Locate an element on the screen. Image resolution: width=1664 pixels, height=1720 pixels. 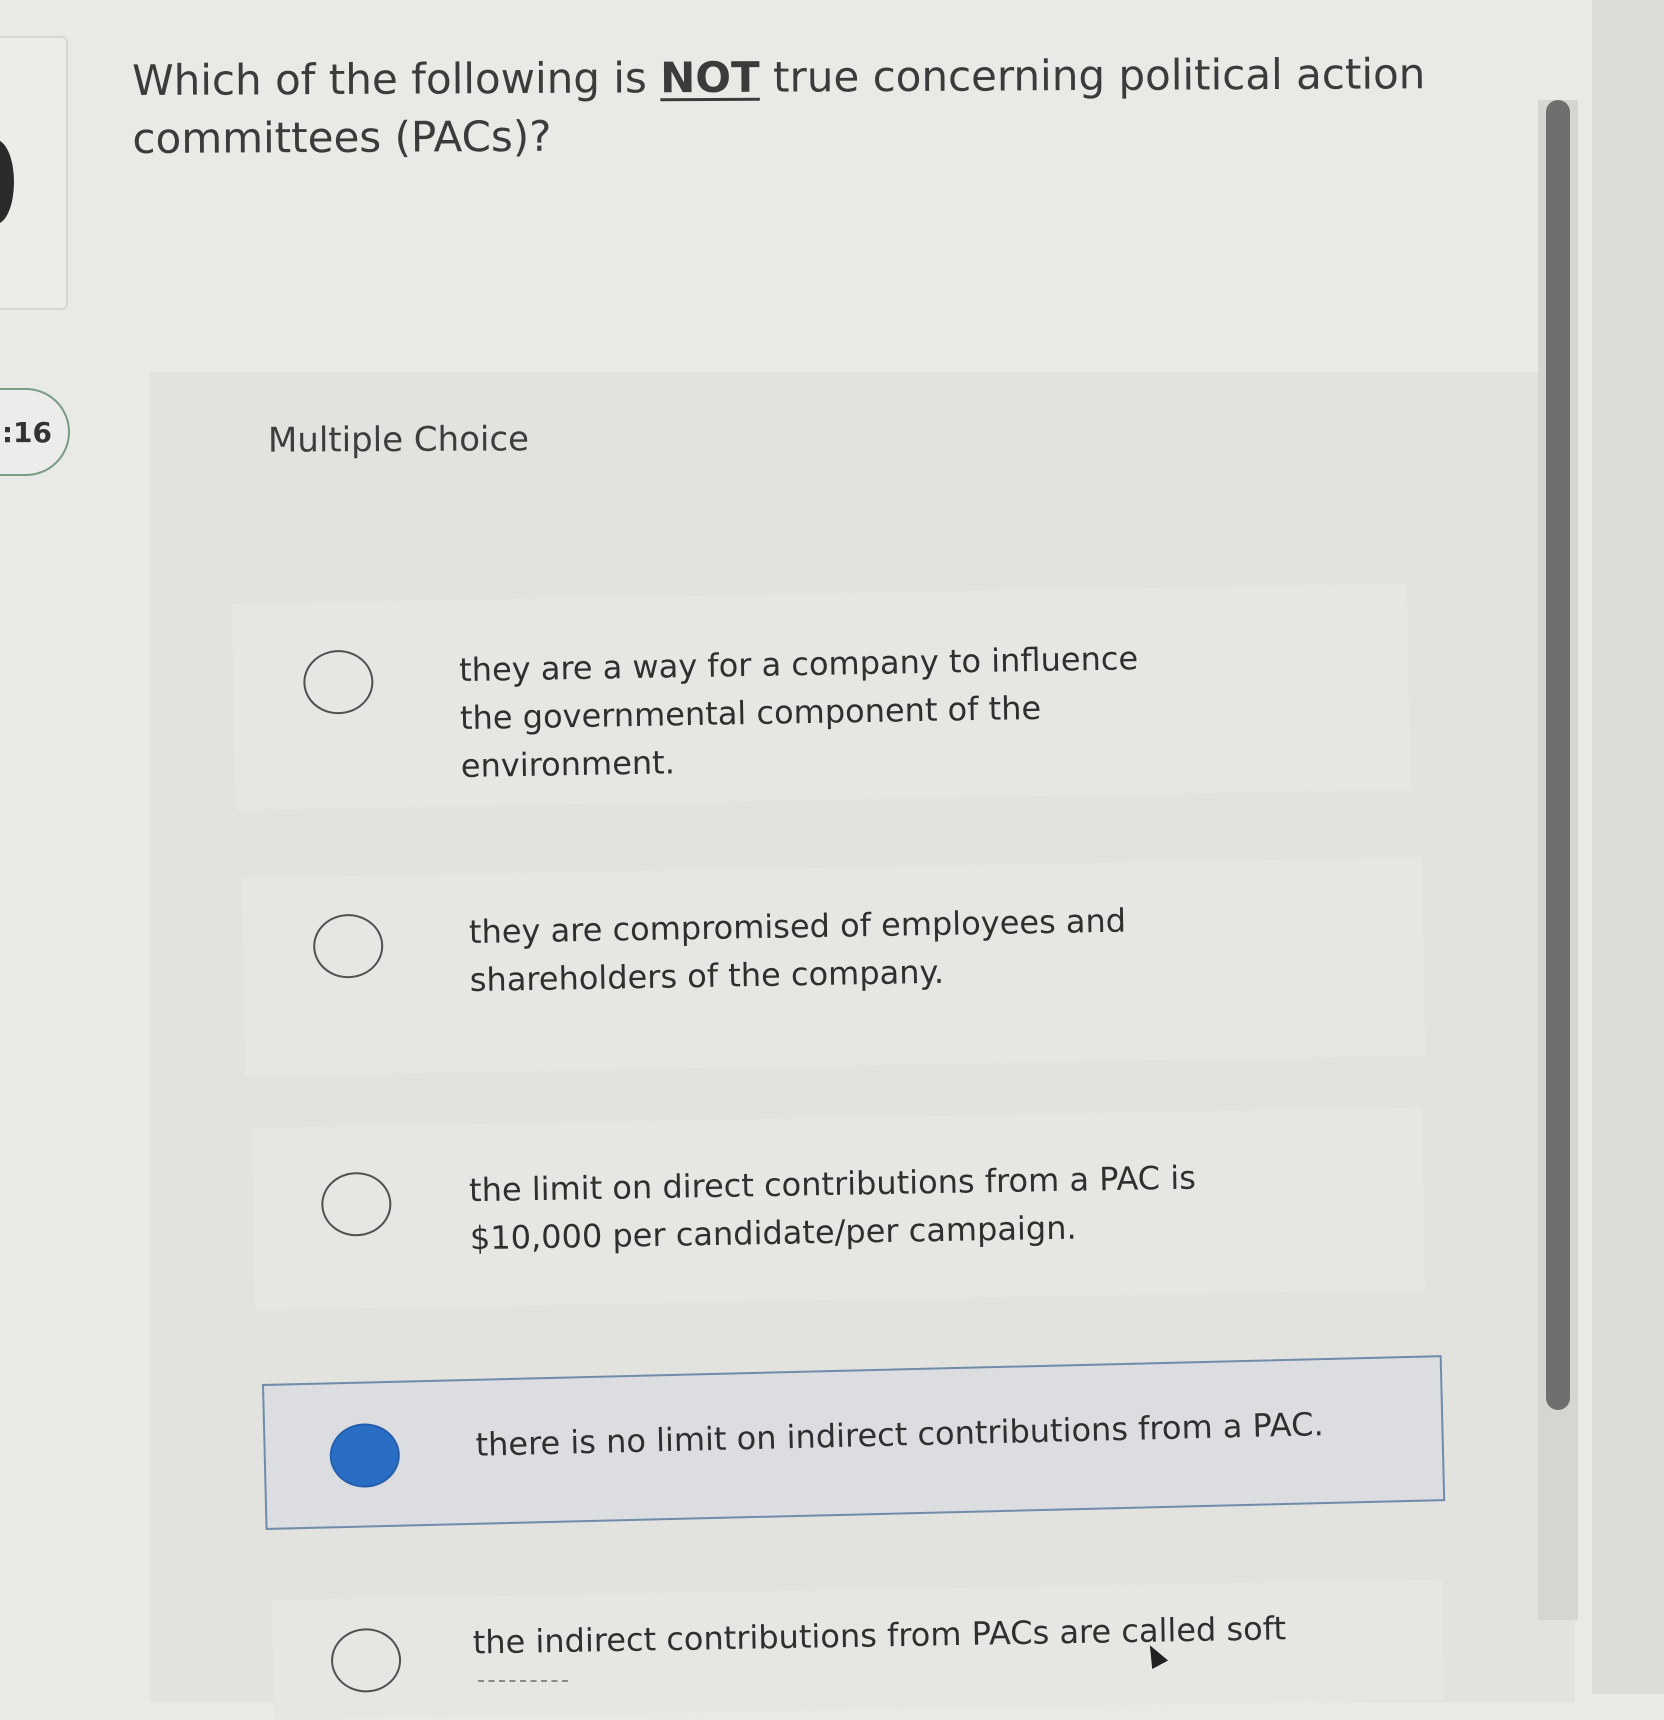
timer-badge: 2:16 is located at coordinates (35, 432).